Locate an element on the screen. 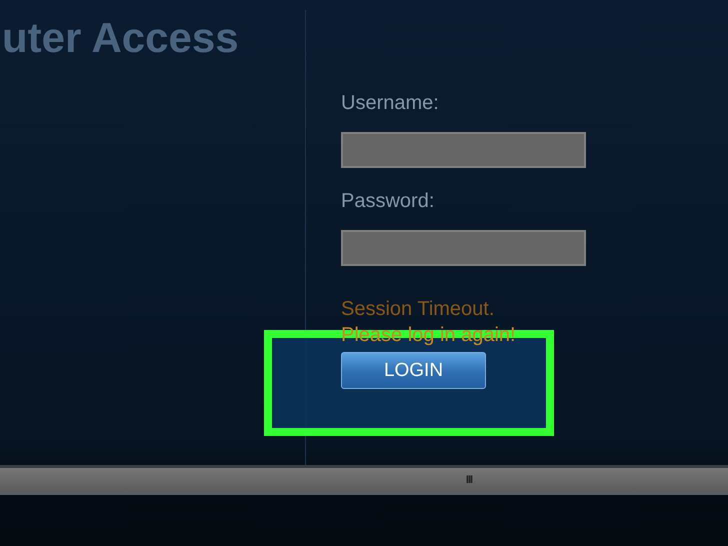 This screenshot has width=728, height=546. username-field is located at coordinates (463, 150).